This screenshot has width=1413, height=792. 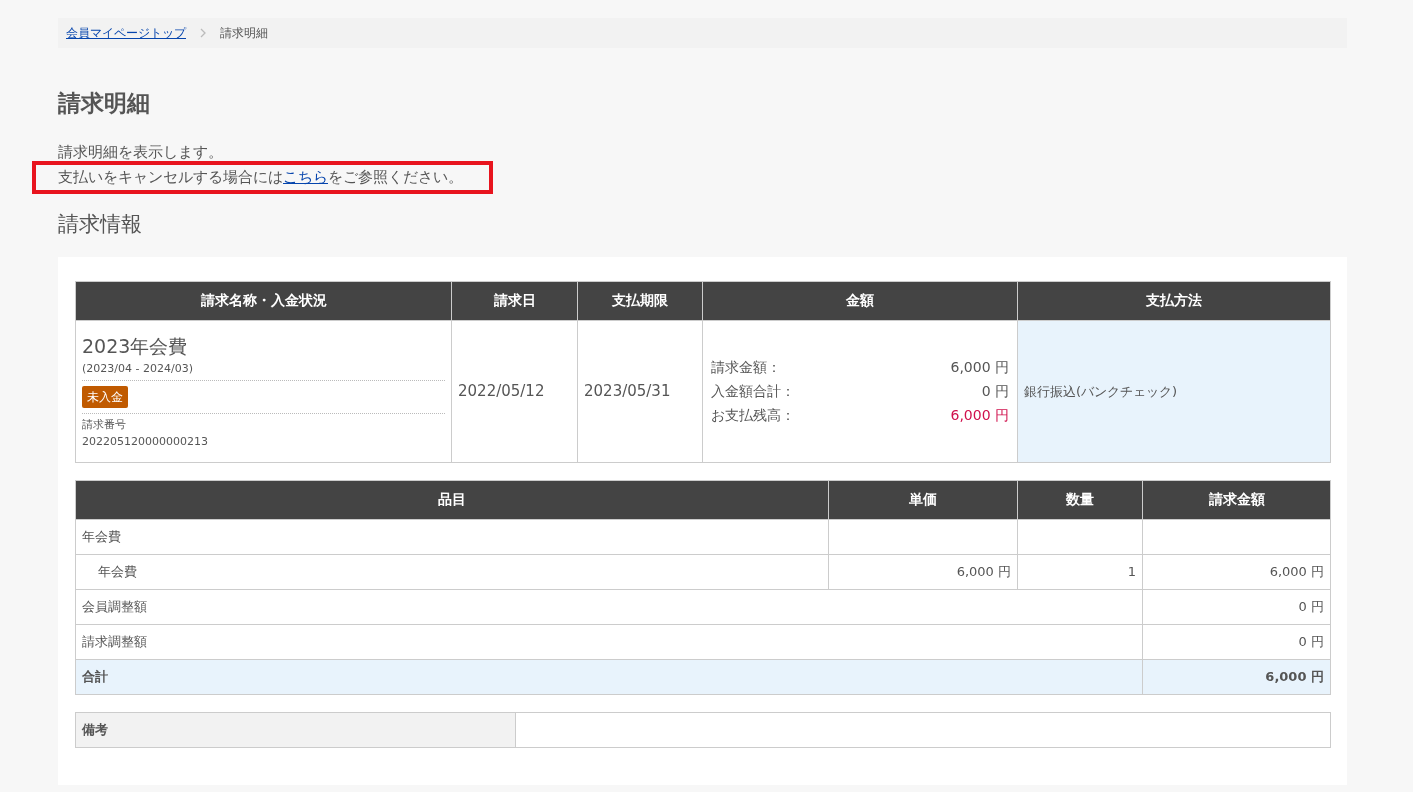 I want to click on table-cell: 2023/05/31, so click(x=640, y=391).